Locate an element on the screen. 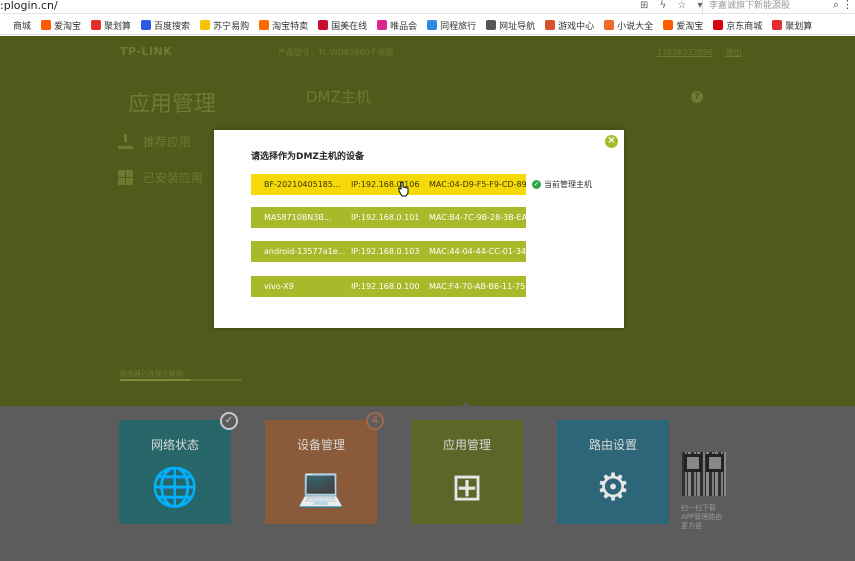  bookmark-label: 百度搜索 is located at coordinates (172, 26).